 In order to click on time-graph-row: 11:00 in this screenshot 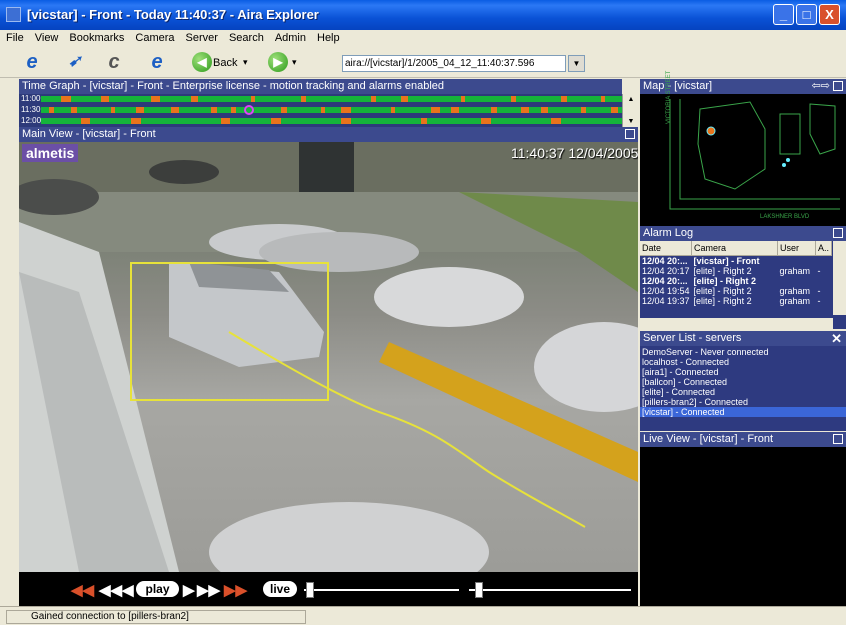, I will do `click(320, 99)`.